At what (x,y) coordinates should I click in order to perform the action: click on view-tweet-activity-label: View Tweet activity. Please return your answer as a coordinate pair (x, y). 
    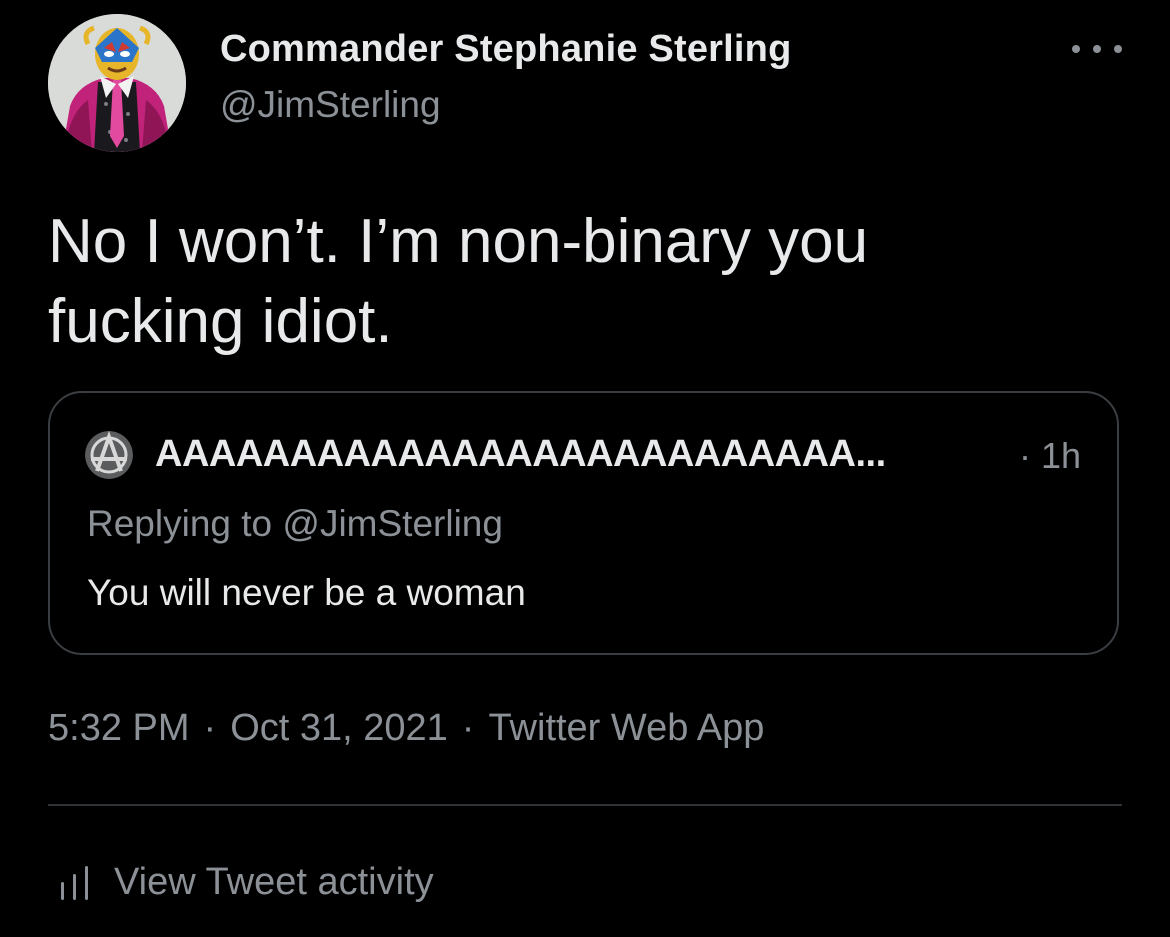
    Looking at the image, I should click on (274, 881).